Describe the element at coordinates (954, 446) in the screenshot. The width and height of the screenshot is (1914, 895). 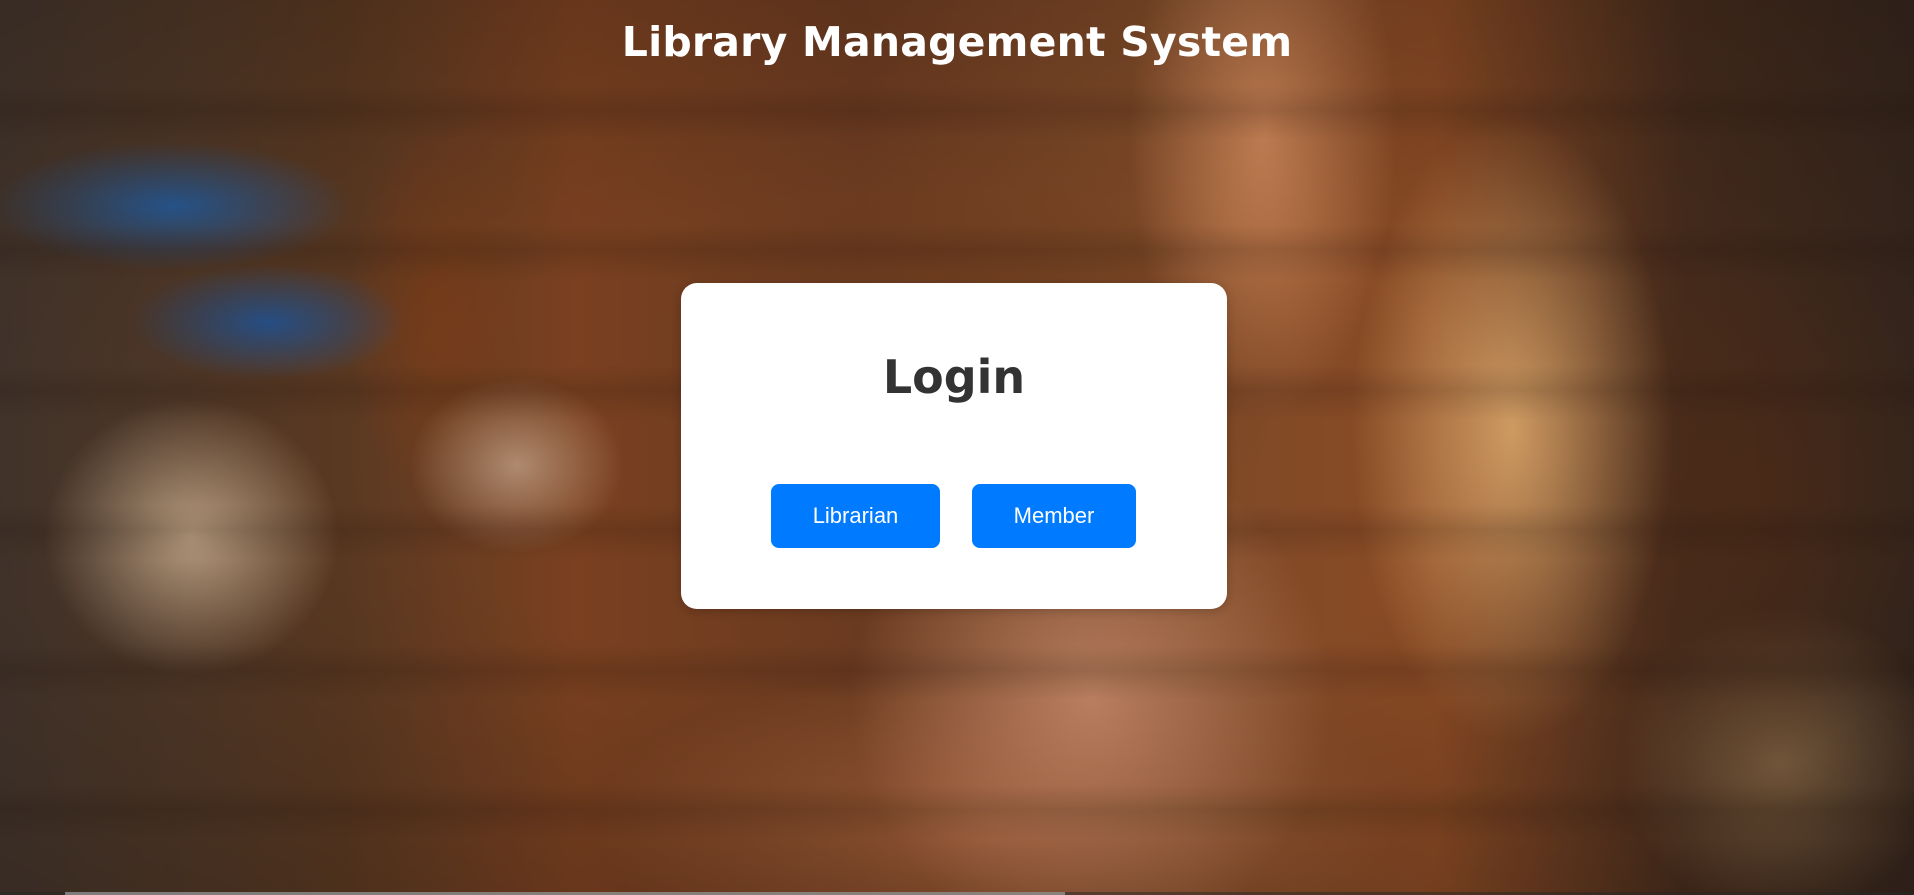
I see `login-card: Login Librarian Member` at that location.